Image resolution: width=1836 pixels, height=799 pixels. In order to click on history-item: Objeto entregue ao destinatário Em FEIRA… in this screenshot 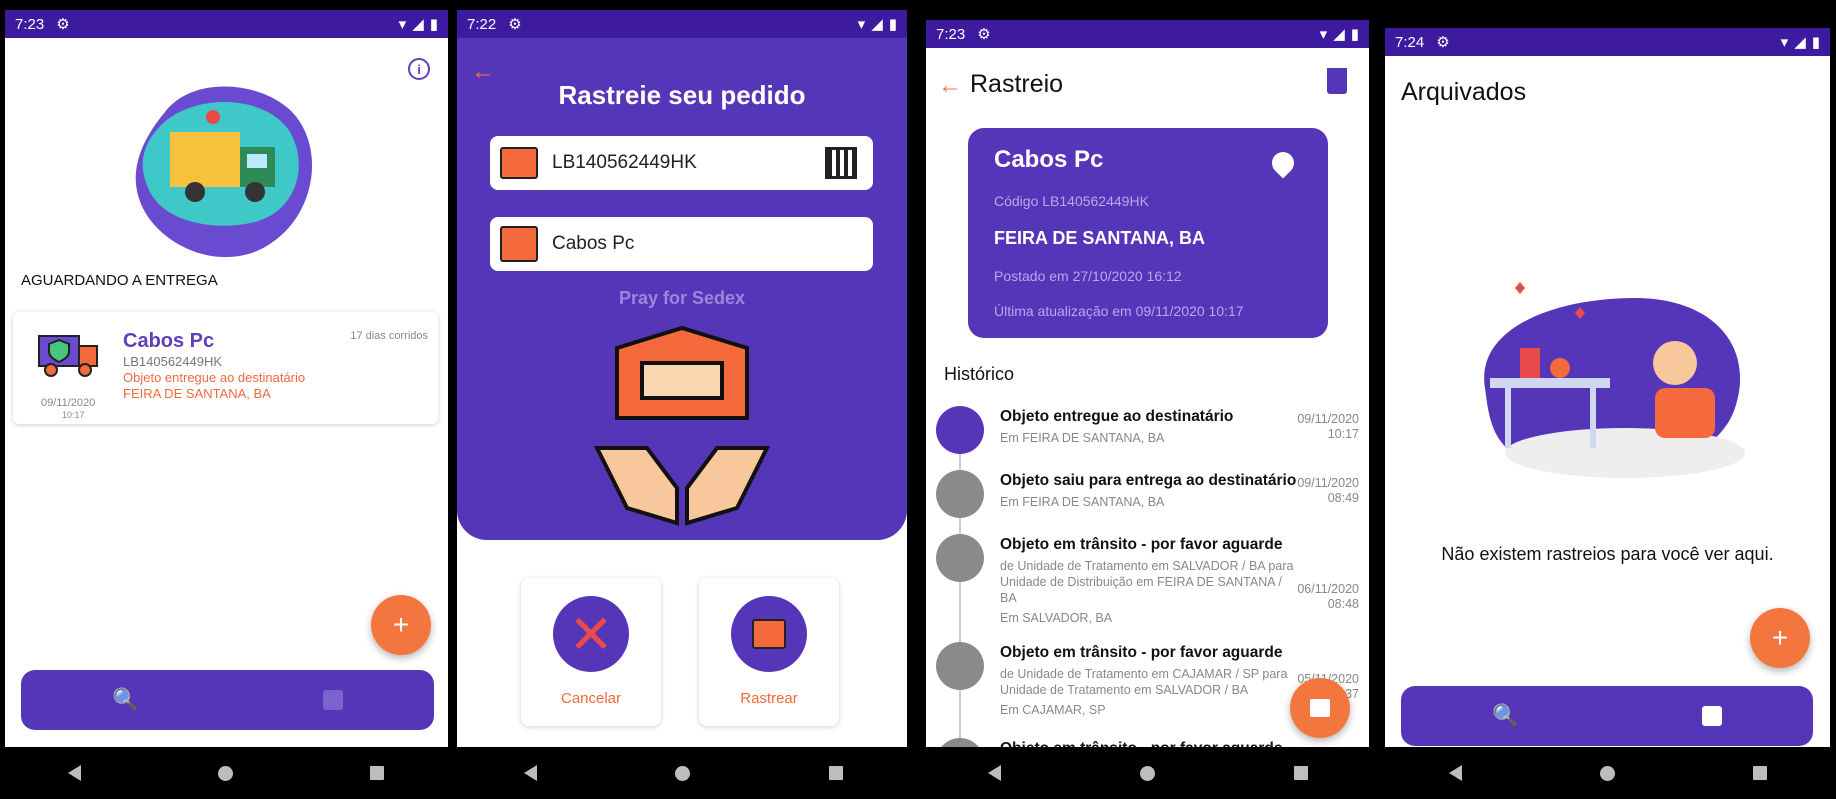, I will do `click(1147, 436)`.